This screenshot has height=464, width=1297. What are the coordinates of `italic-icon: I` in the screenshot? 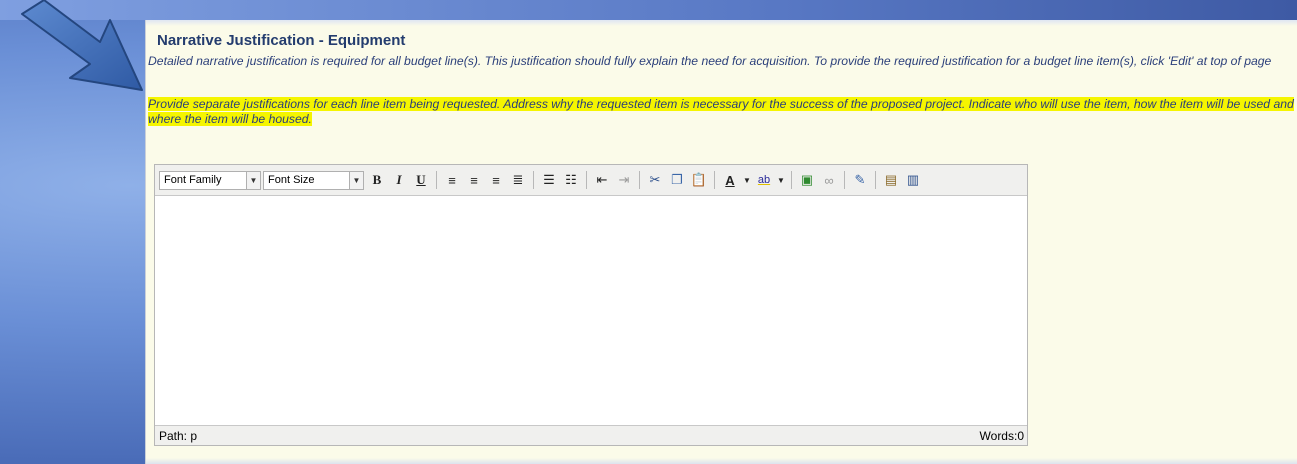 It's located at (399, 180).